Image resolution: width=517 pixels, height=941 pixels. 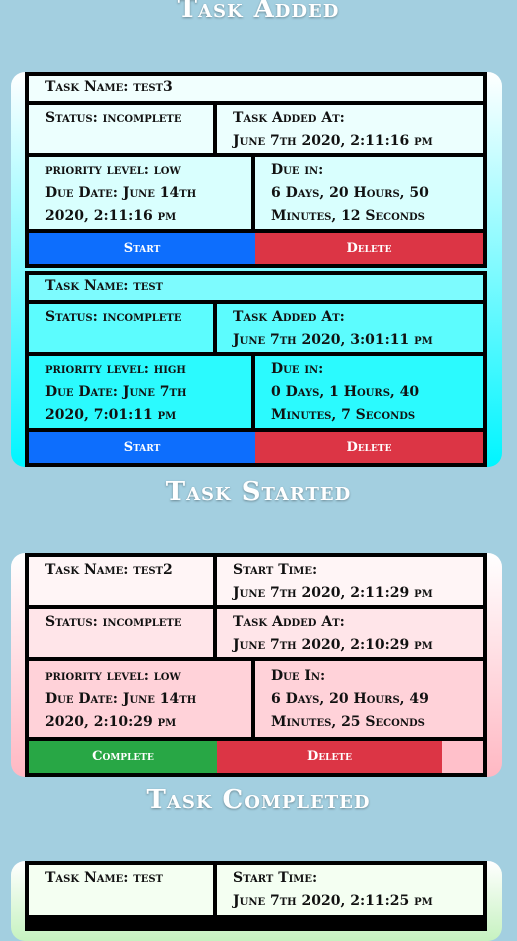 I want to click on section-title-started: Task Started, so click(x=258, y=492).